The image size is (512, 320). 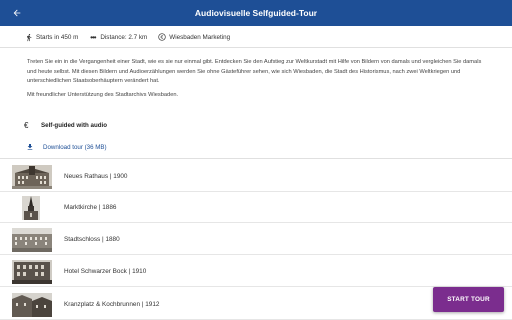 What do you see at coordinates (124, 37) in the screenshot?
I see `tour-distance-text: Distance: 2.7 km` at bounding box center [124, 37].